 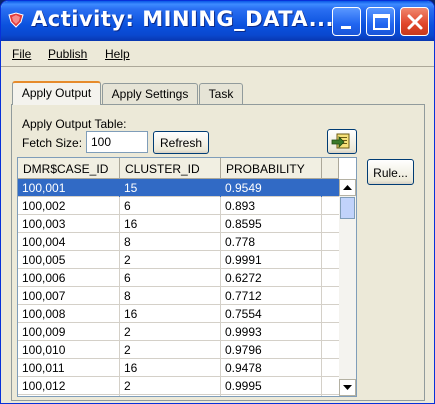 I want to click on cell-probability: 0.9549, so click(x=271, y=188).